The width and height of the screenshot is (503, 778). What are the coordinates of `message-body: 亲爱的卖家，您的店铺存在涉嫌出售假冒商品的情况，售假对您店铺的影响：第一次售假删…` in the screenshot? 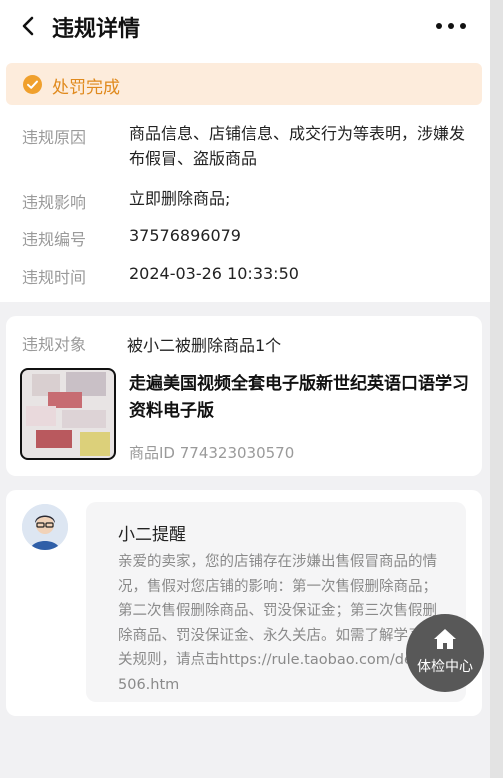 It's located at (279, 623).